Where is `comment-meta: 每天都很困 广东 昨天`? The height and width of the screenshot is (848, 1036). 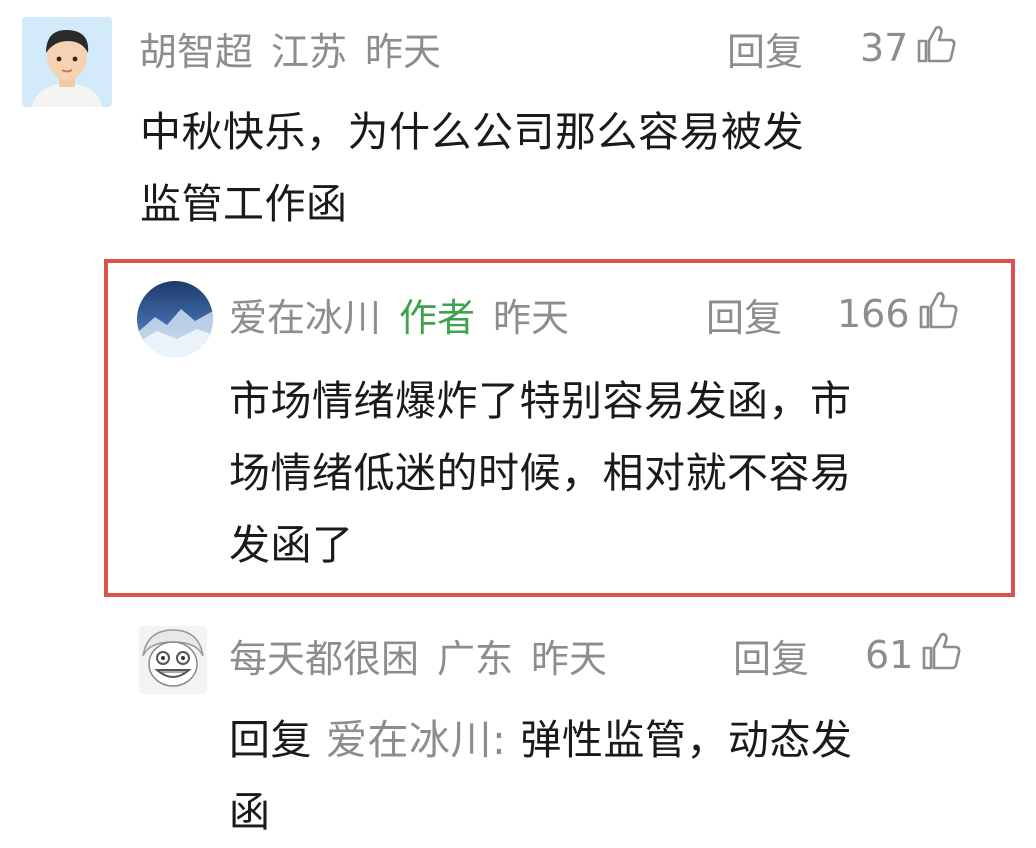 comment-meta: 每天都很困 广东 昨天 is located at coordinates (418, 655).